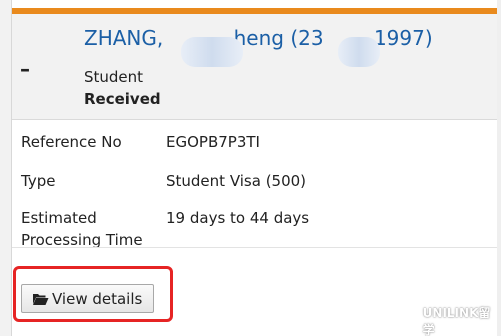 This screenshot has height=336, width=501. I want to click on type-value: Student Visa (500), so click(236, 181).